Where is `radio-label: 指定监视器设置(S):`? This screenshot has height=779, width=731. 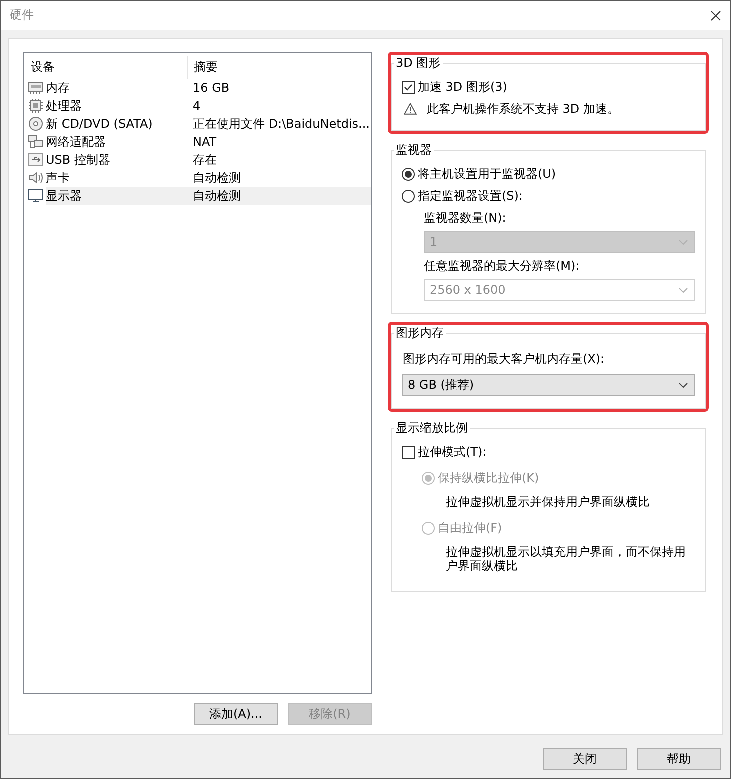
radio-label: 指定监视器设置(S): is located at coordinates (470, 196).